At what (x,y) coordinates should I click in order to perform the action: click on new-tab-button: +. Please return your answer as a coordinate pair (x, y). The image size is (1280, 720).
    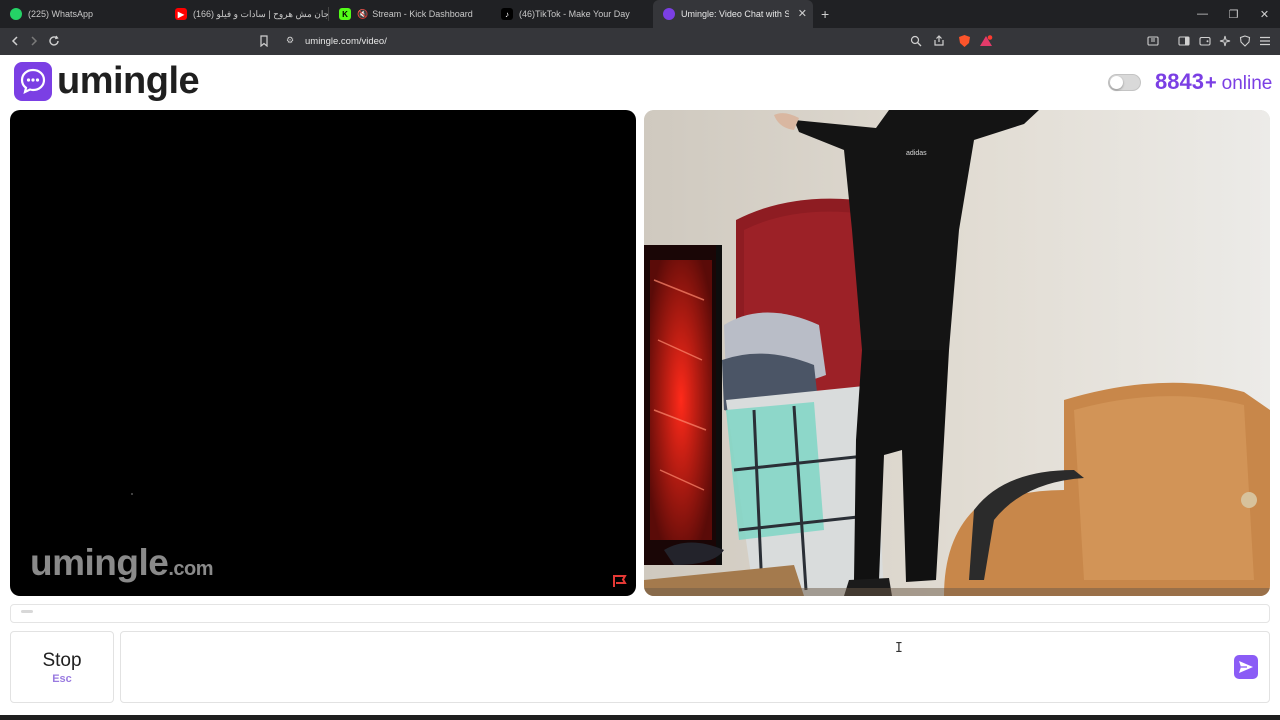
    Looking at the image, I should click on (825, 14).